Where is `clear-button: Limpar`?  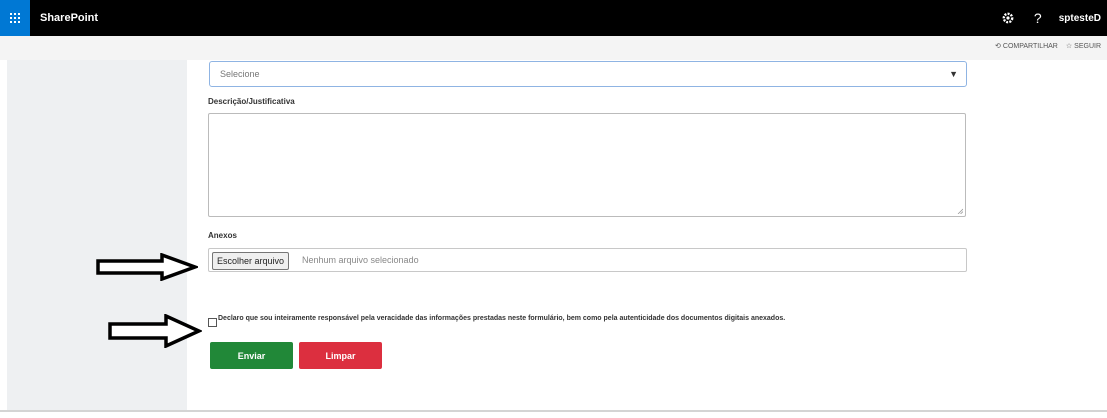 clear-button: Limpar is located at coordinates (340, 355).